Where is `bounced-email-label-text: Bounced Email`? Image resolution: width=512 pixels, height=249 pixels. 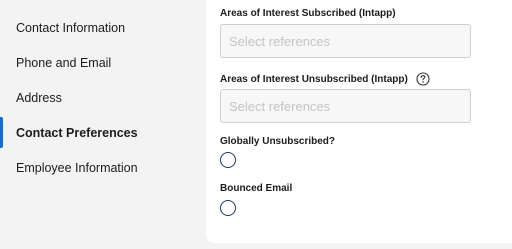 bounced-email-label-text: Bounced Email is located at coordinates (256, 188).